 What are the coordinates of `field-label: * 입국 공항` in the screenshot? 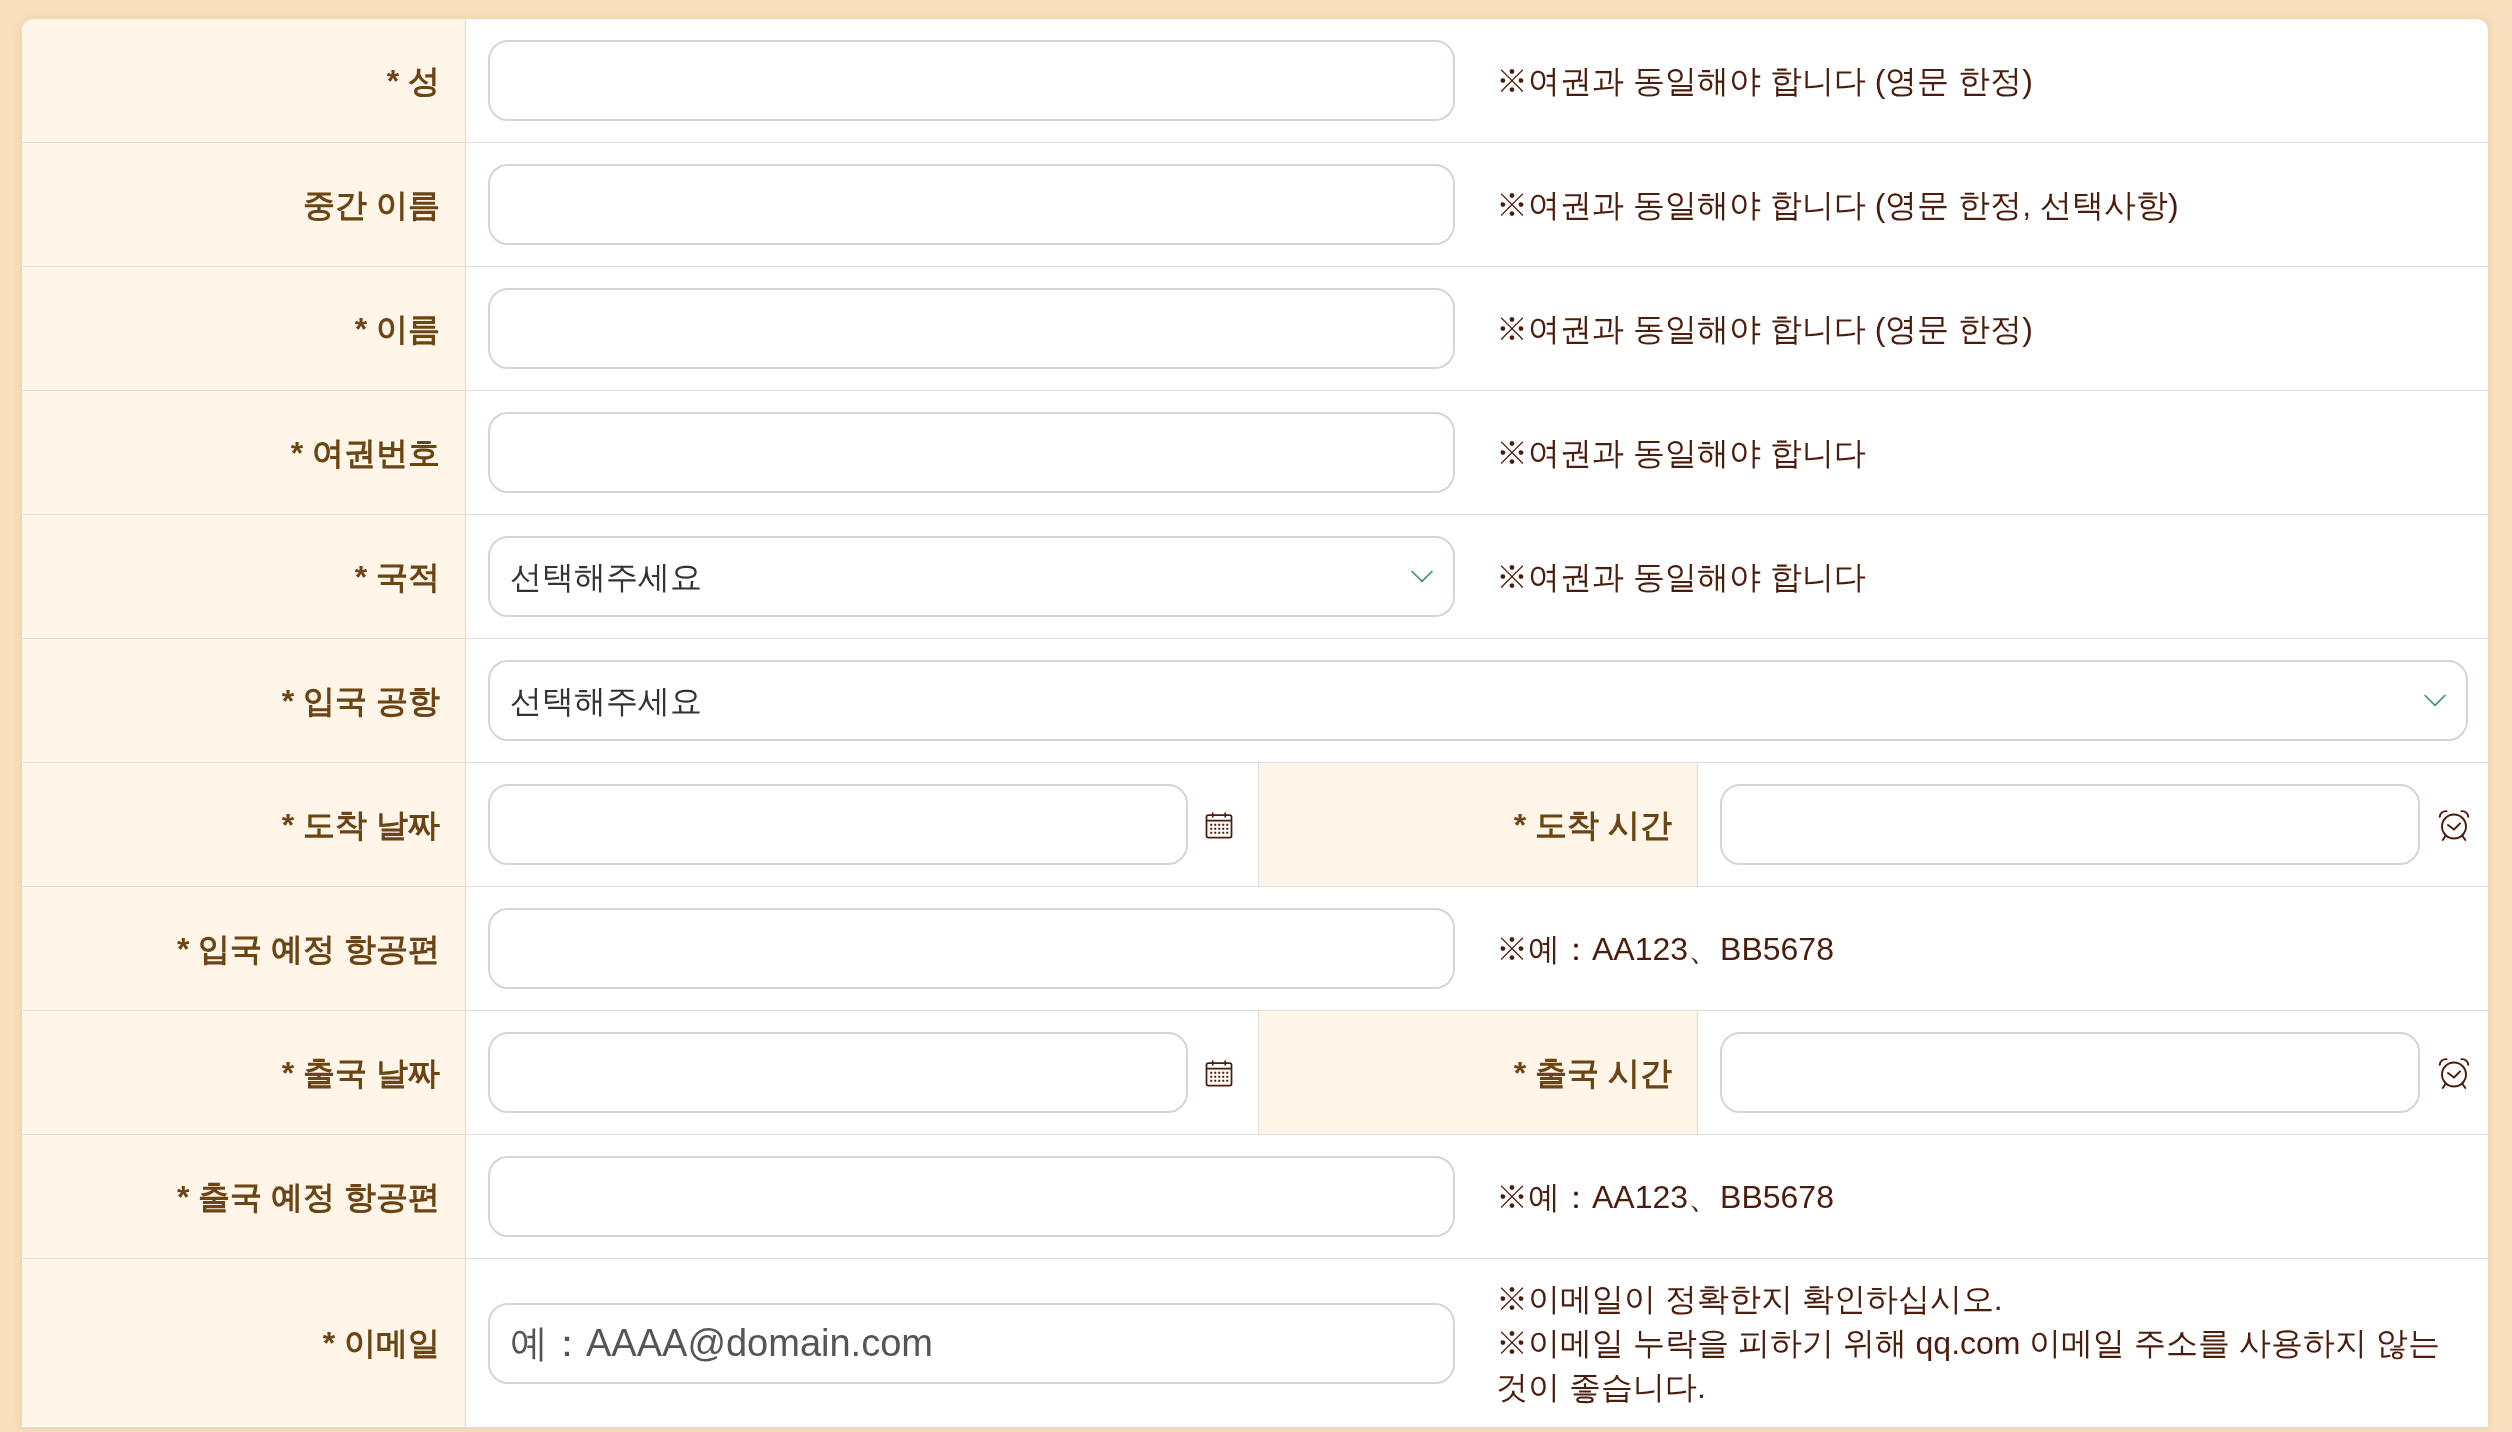 It's located at (360, 701).